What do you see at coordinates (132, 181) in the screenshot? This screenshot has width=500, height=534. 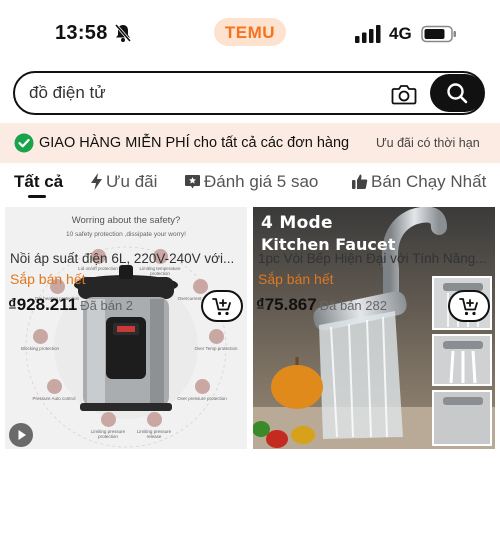 I see `tab-deals-label: Ưu đãi` at bounding box center [132, 181].